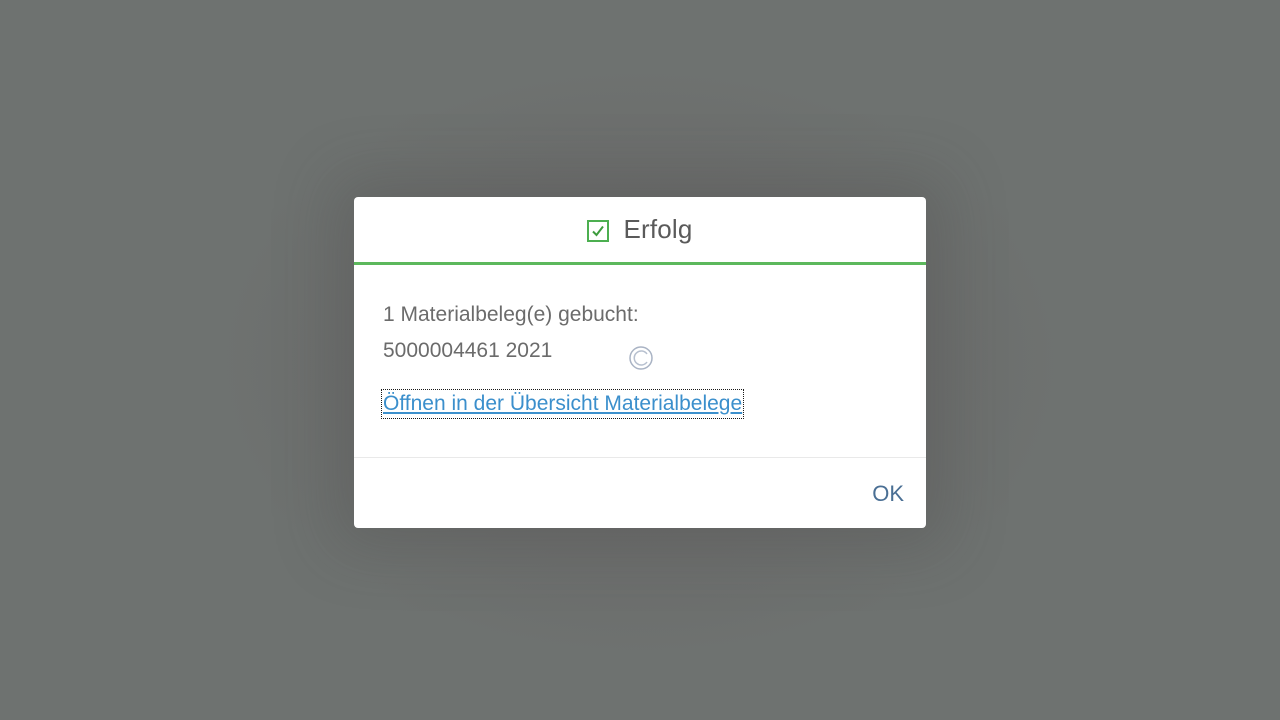 This screenshot has height=720, width=1280. What do you see at coordinates (640, 492) in the screenshot?
I see `dialog-footer: OK` at bounding box center [640, 492].